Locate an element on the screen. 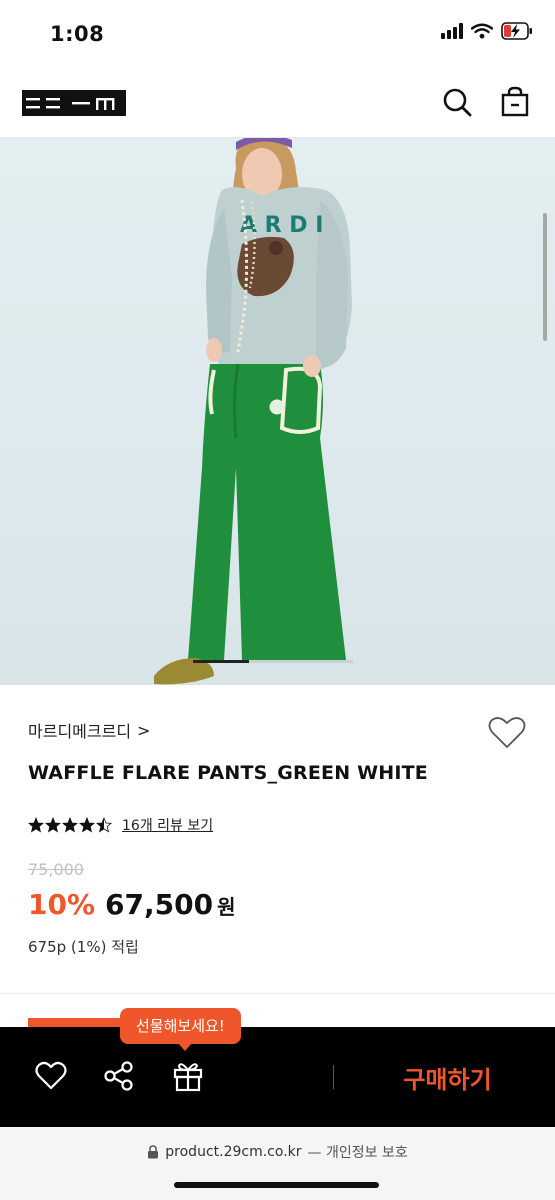 The image size is (555, 1200). cellular-signal-icon is located at coordinates (452, 31).